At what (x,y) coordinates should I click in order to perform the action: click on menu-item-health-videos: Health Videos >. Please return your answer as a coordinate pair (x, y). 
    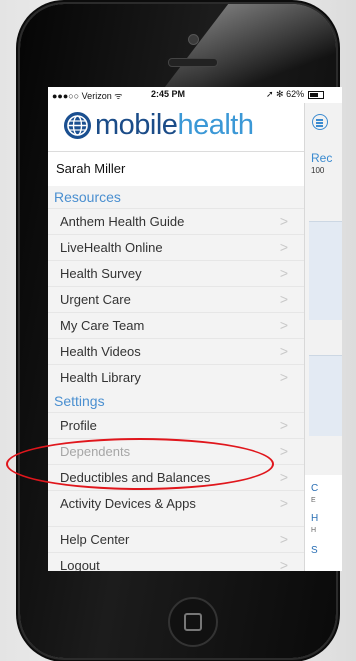
    Looking at the image, I should click on (176, 351).